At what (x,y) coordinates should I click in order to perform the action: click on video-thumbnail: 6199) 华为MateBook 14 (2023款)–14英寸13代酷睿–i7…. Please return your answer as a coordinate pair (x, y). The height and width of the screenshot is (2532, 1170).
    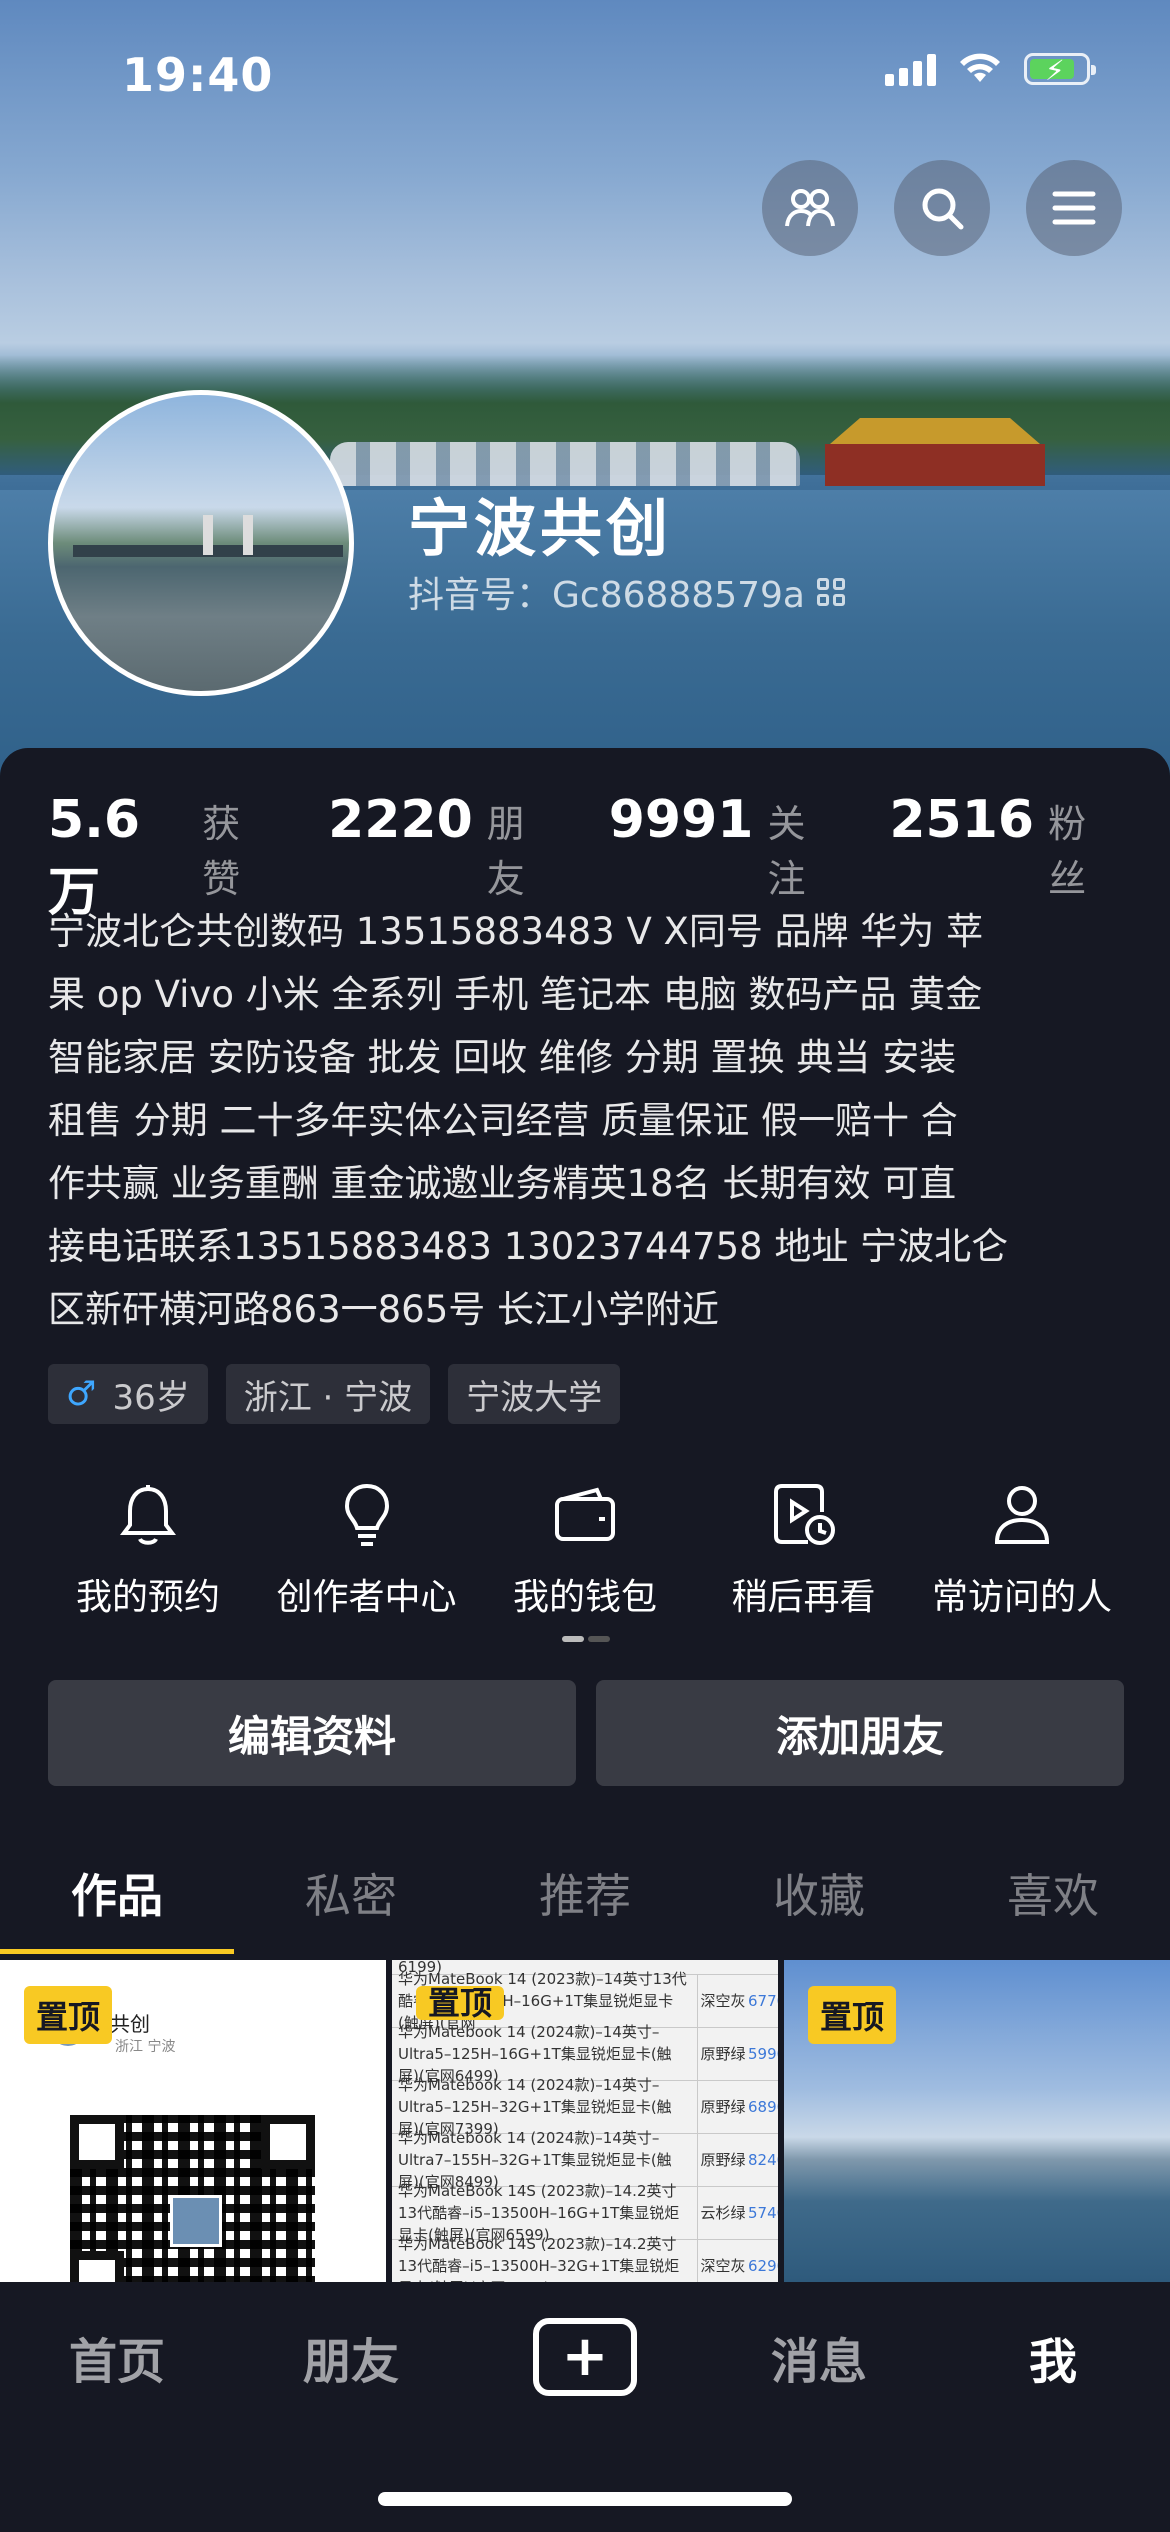
    Looking at the image, I should click on (585, 2121).